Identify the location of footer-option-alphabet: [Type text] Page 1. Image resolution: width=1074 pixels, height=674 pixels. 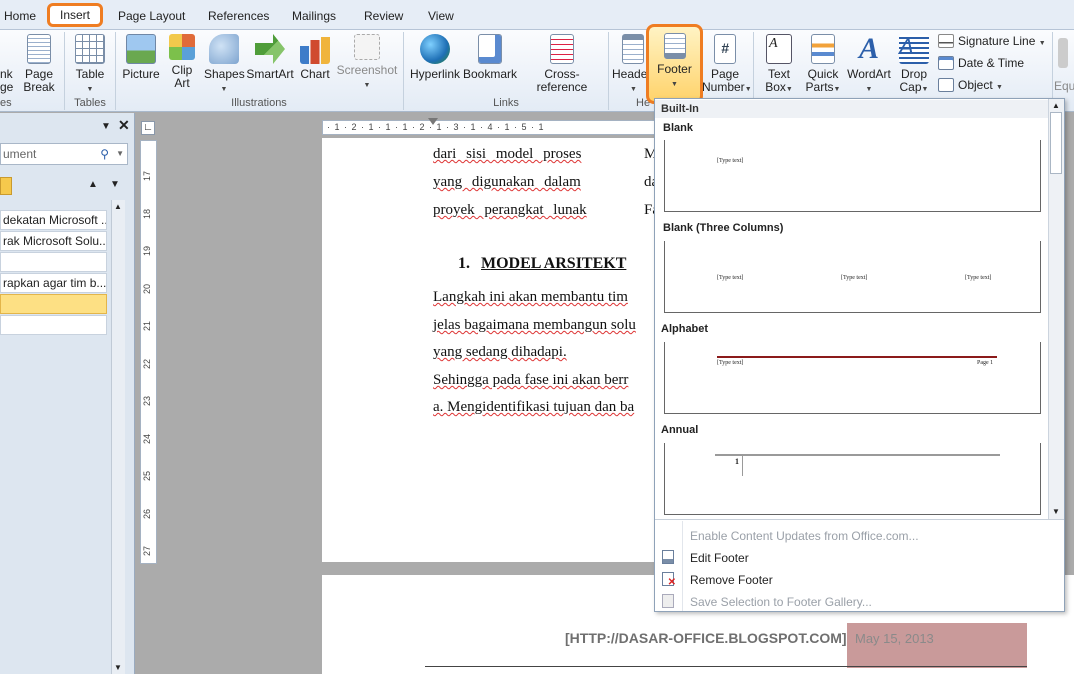
(852, 378).